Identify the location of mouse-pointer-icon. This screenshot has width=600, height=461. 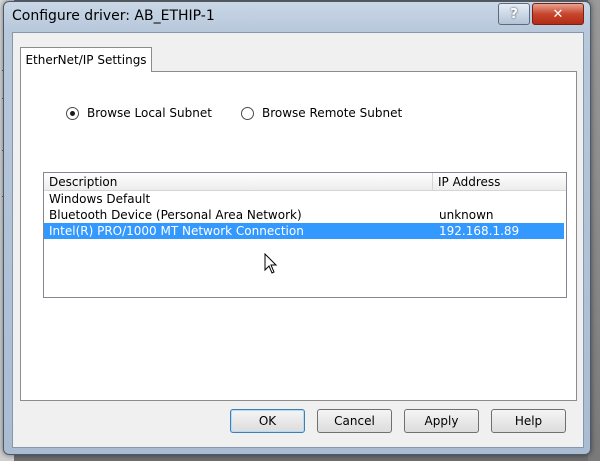
(271, 263).